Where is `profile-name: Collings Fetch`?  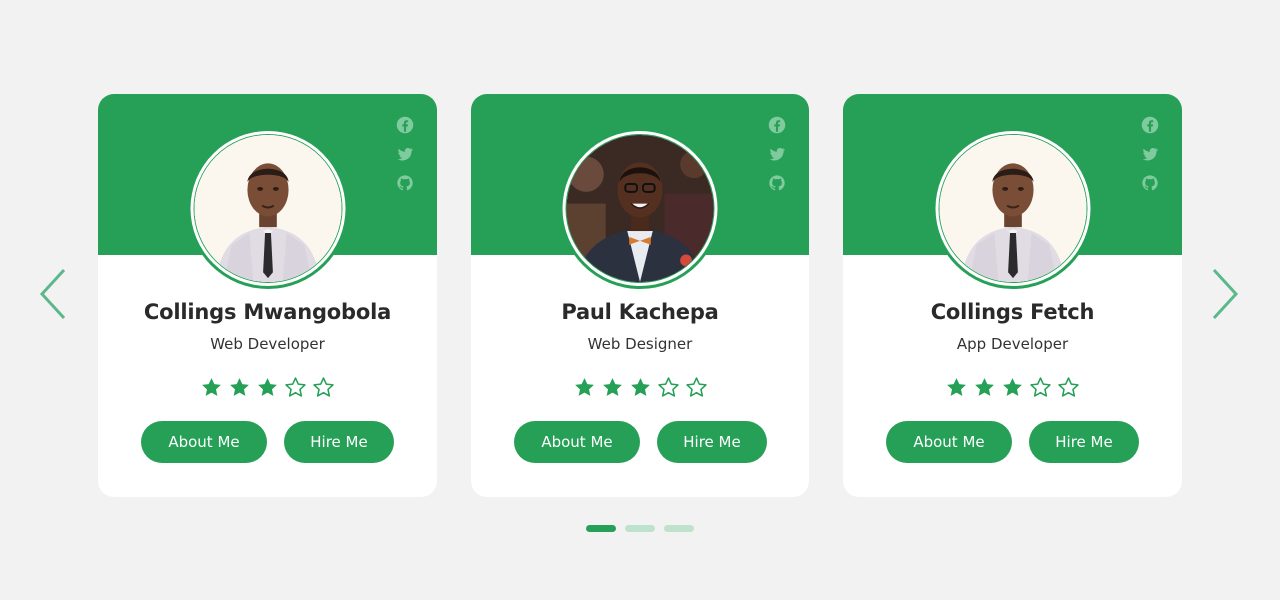 profile-name: Collings Fetch is located at coordinates (1012, 312).